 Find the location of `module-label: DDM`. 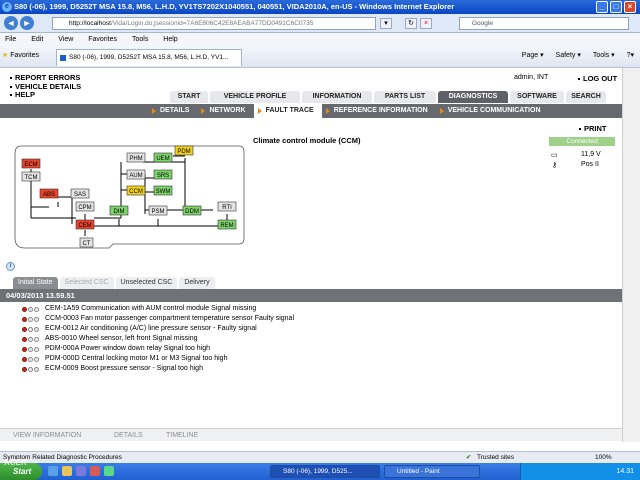

module-label: DDM is located at coordinates (192, 212).